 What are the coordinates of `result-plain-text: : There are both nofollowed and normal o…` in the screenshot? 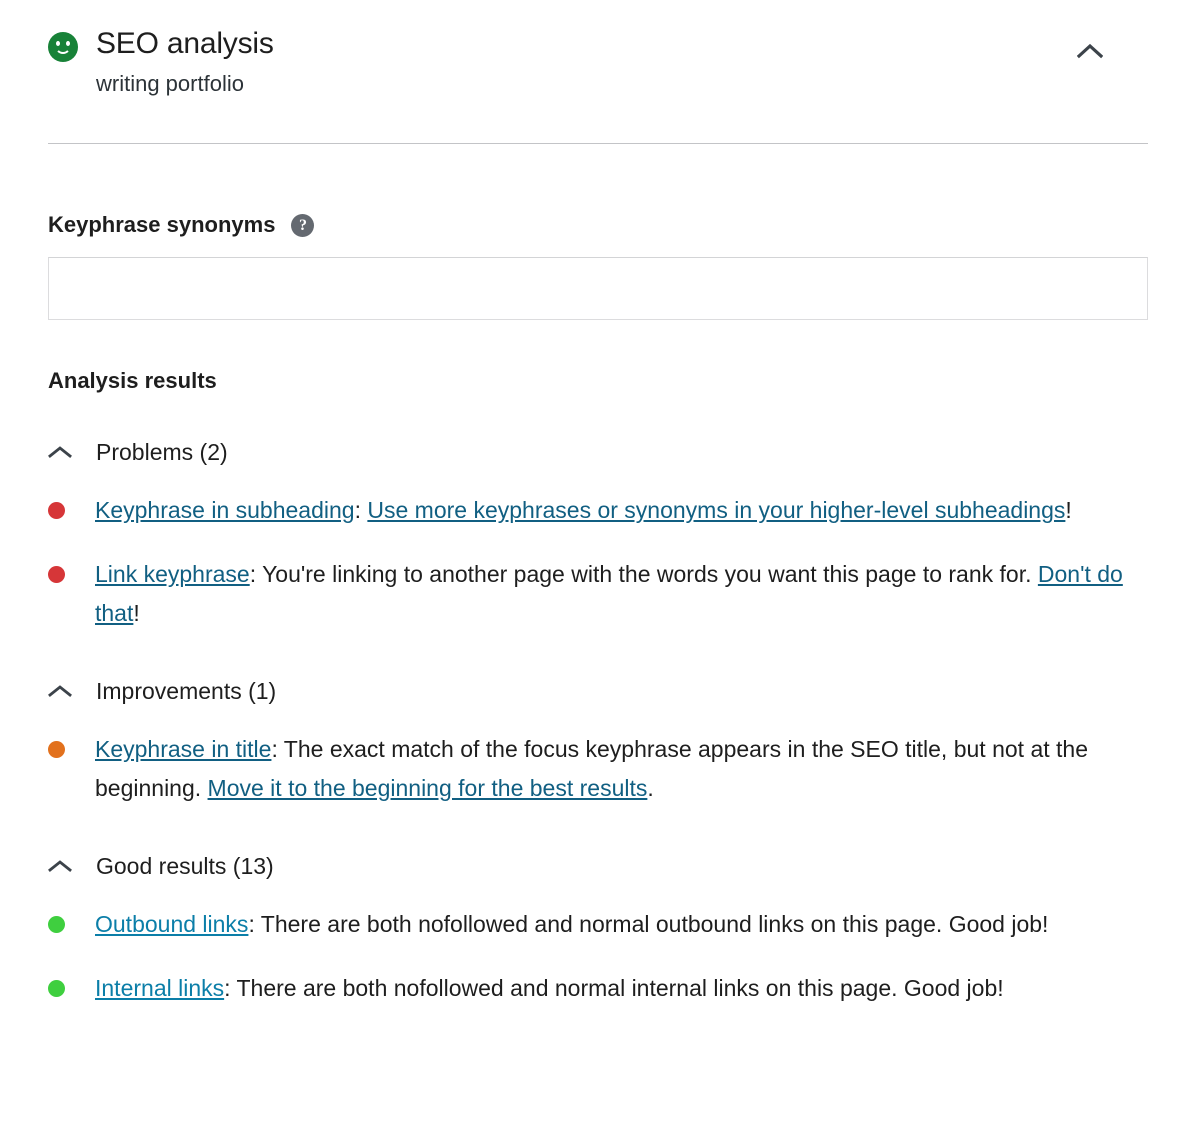 It's located at (648, 924).